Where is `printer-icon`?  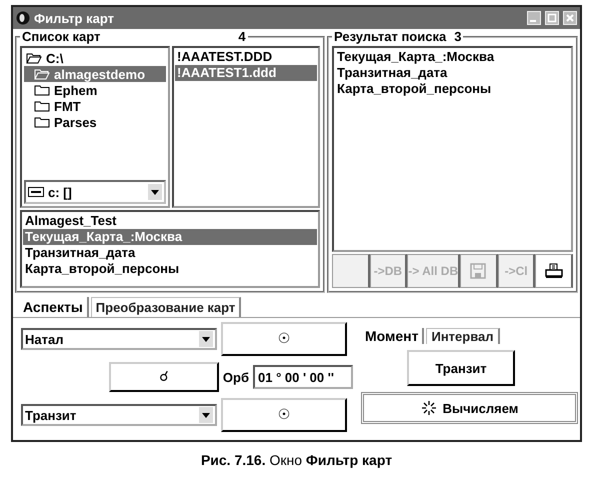
printer-icon is located at coordinates (553, 271).